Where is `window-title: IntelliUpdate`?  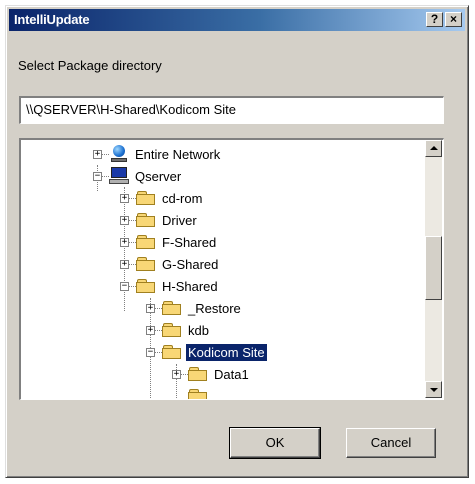
window-title: IntelliUpdate is located at coordinates (52, 19).